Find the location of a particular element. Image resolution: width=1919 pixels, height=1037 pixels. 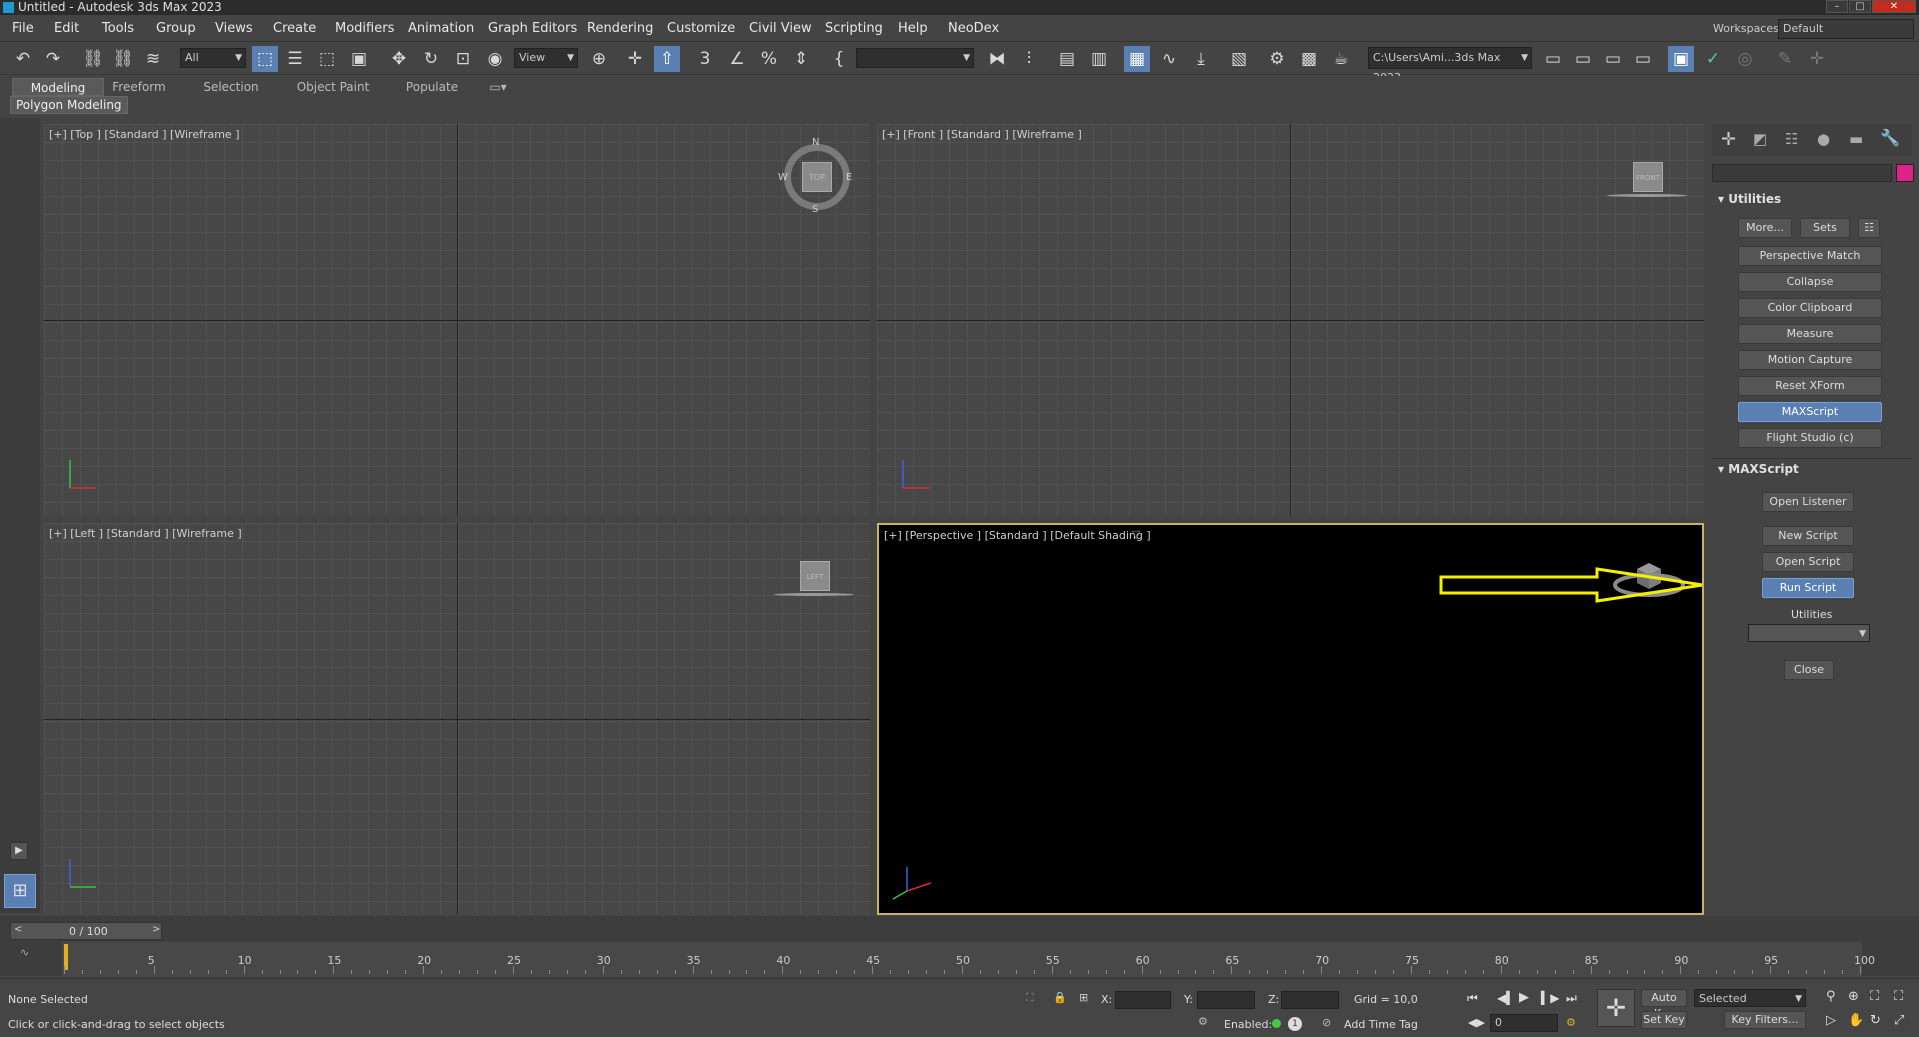

render-production-icon: ☕ is located at coordinates (1341, 59).